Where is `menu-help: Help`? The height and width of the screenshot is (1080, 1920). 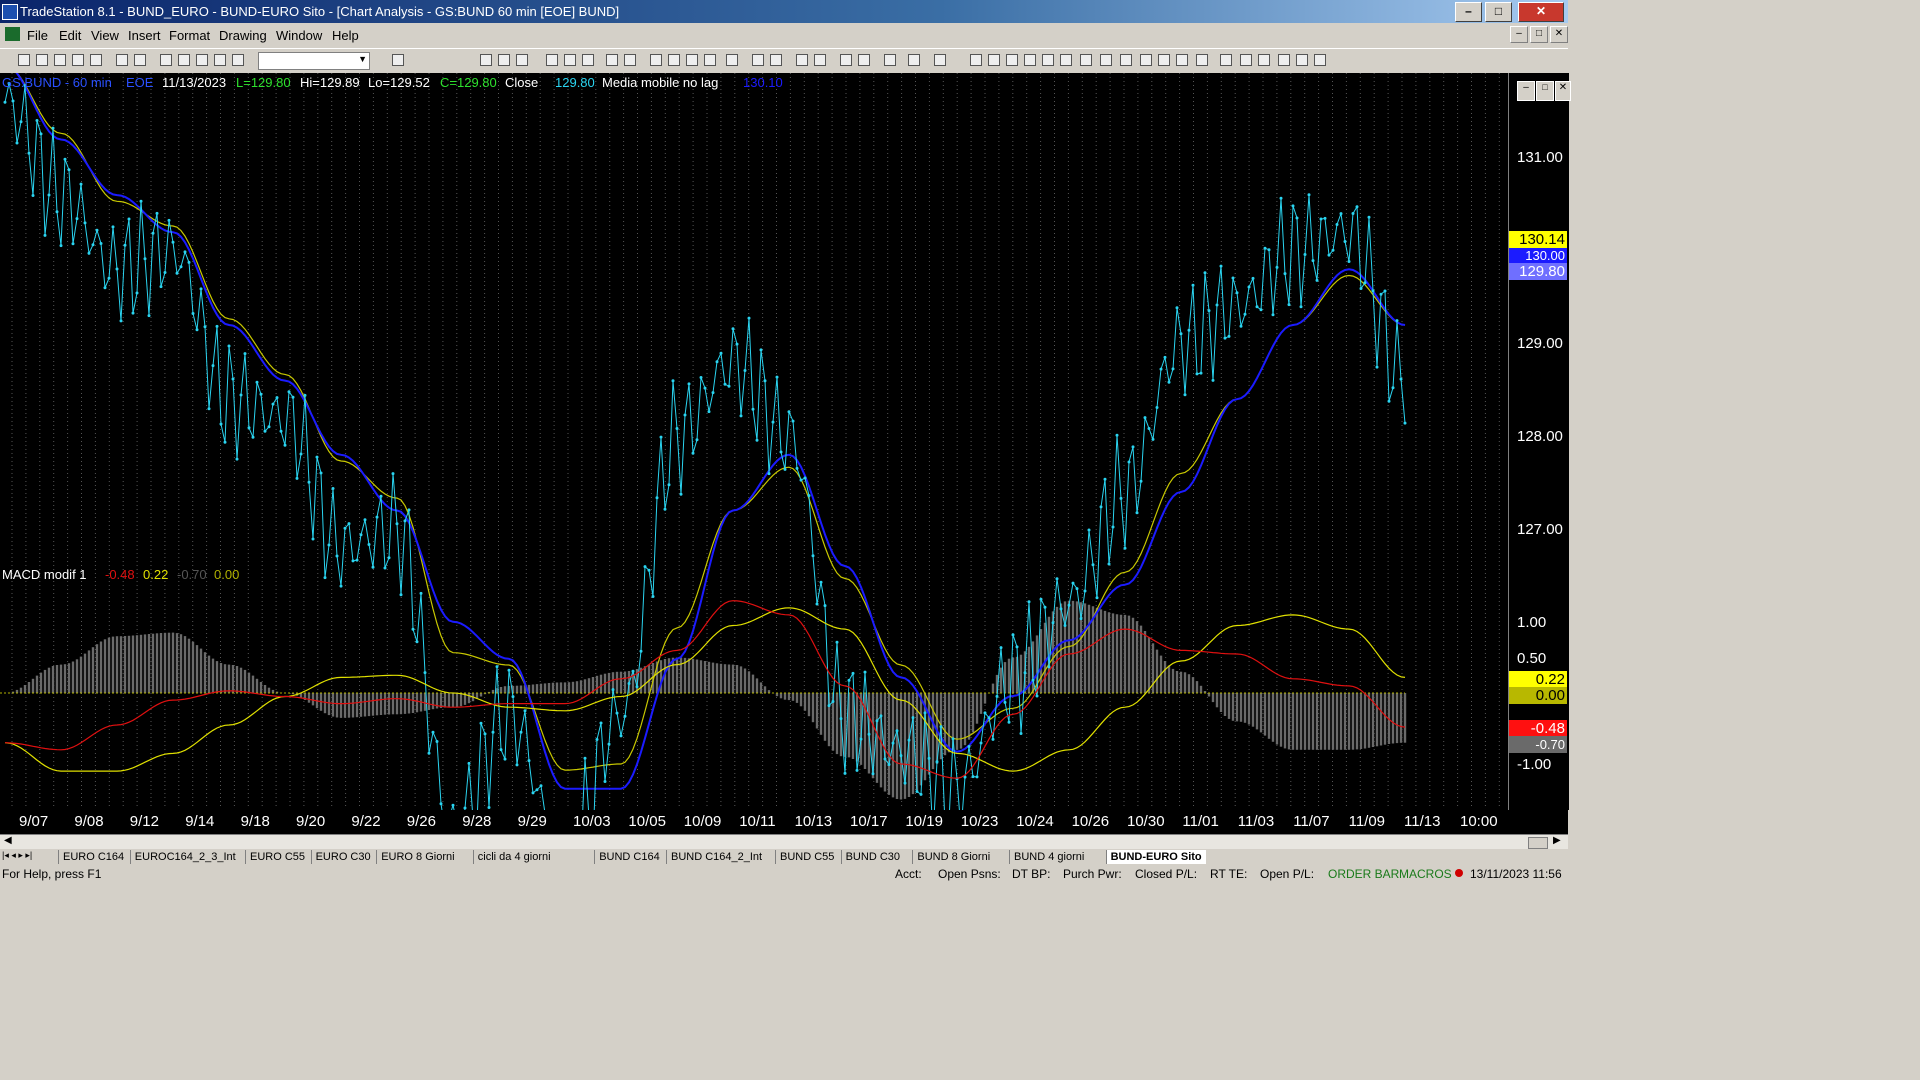 menu-help: Help is located at coordinates (345, 35).